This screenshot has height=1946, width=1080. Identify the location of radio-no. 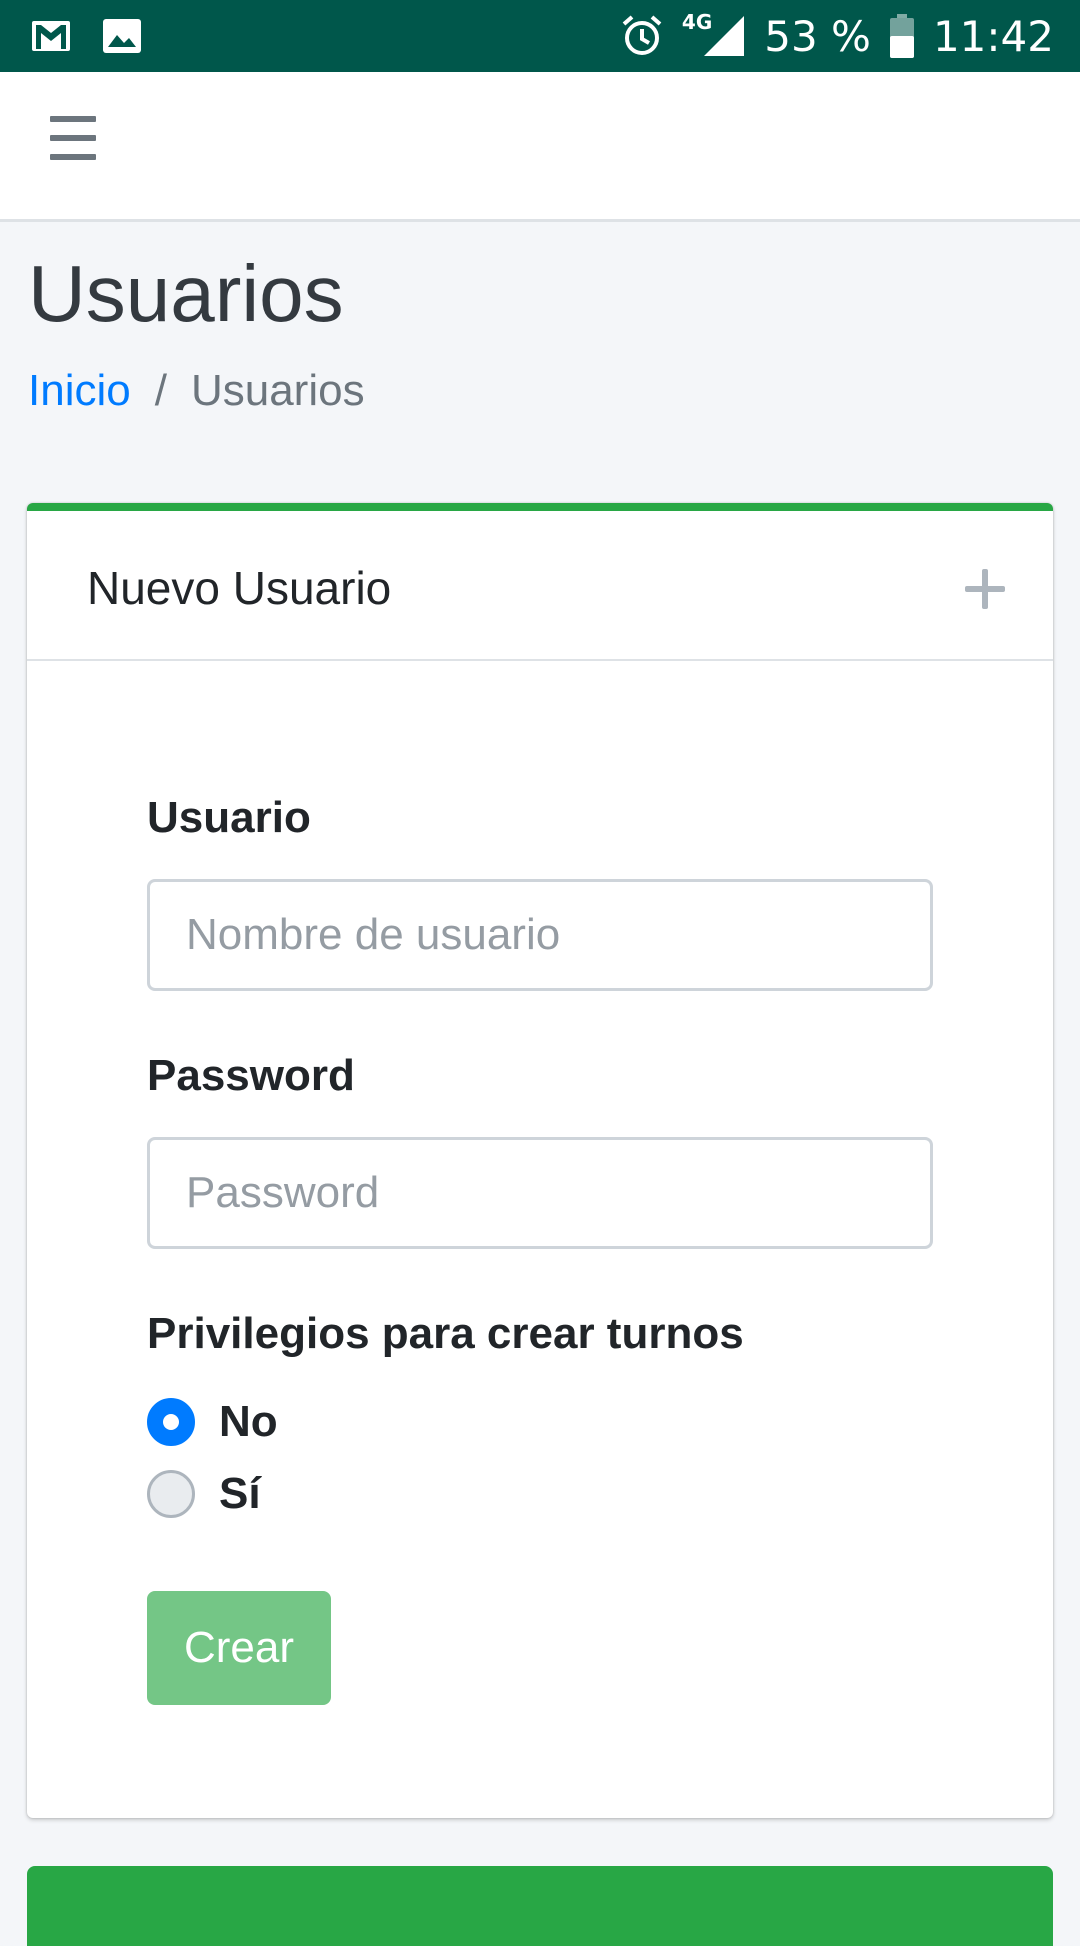
(171, 1422).